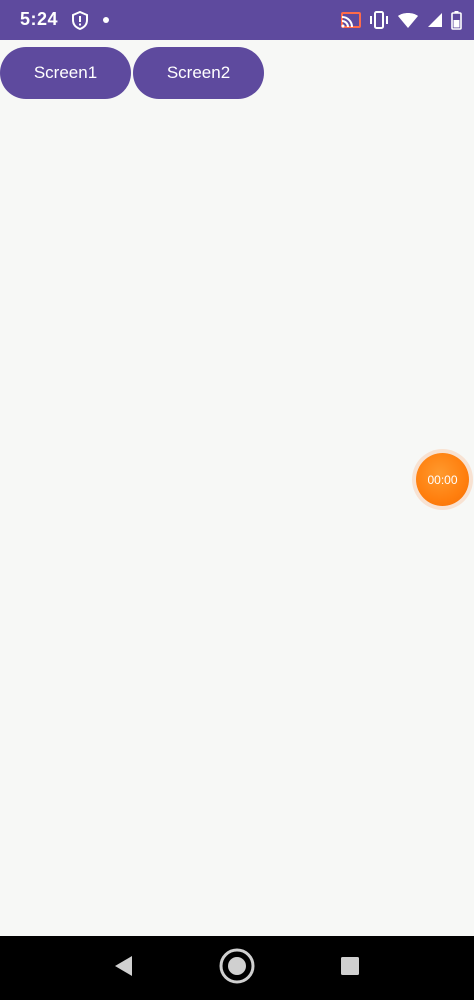 This screenshot has width=474, height=1000. Describe the element at coordinates (39, 19) in the screenshot. I see `status-time: 5:24` at that location.